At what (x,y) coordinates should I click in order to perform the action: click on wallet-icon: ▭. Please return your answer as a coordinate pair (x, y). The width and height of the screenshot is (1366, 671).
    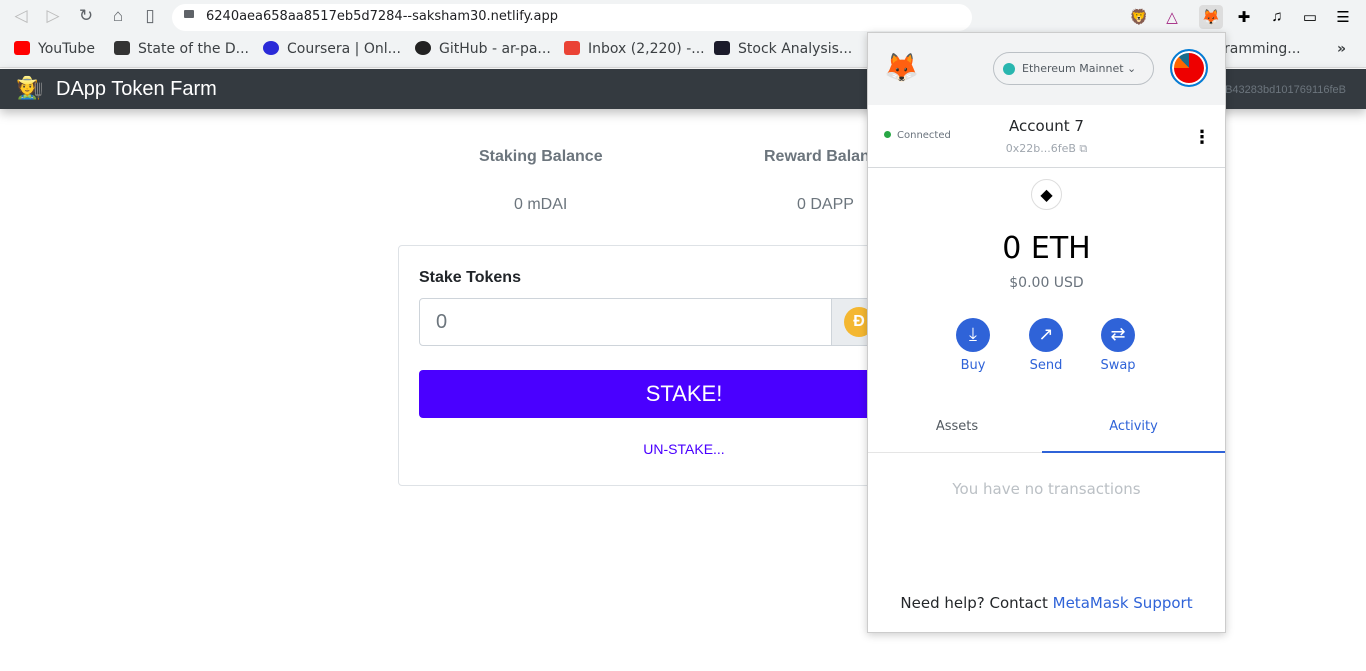
    Looking at the image, I should click on (1310, 17).